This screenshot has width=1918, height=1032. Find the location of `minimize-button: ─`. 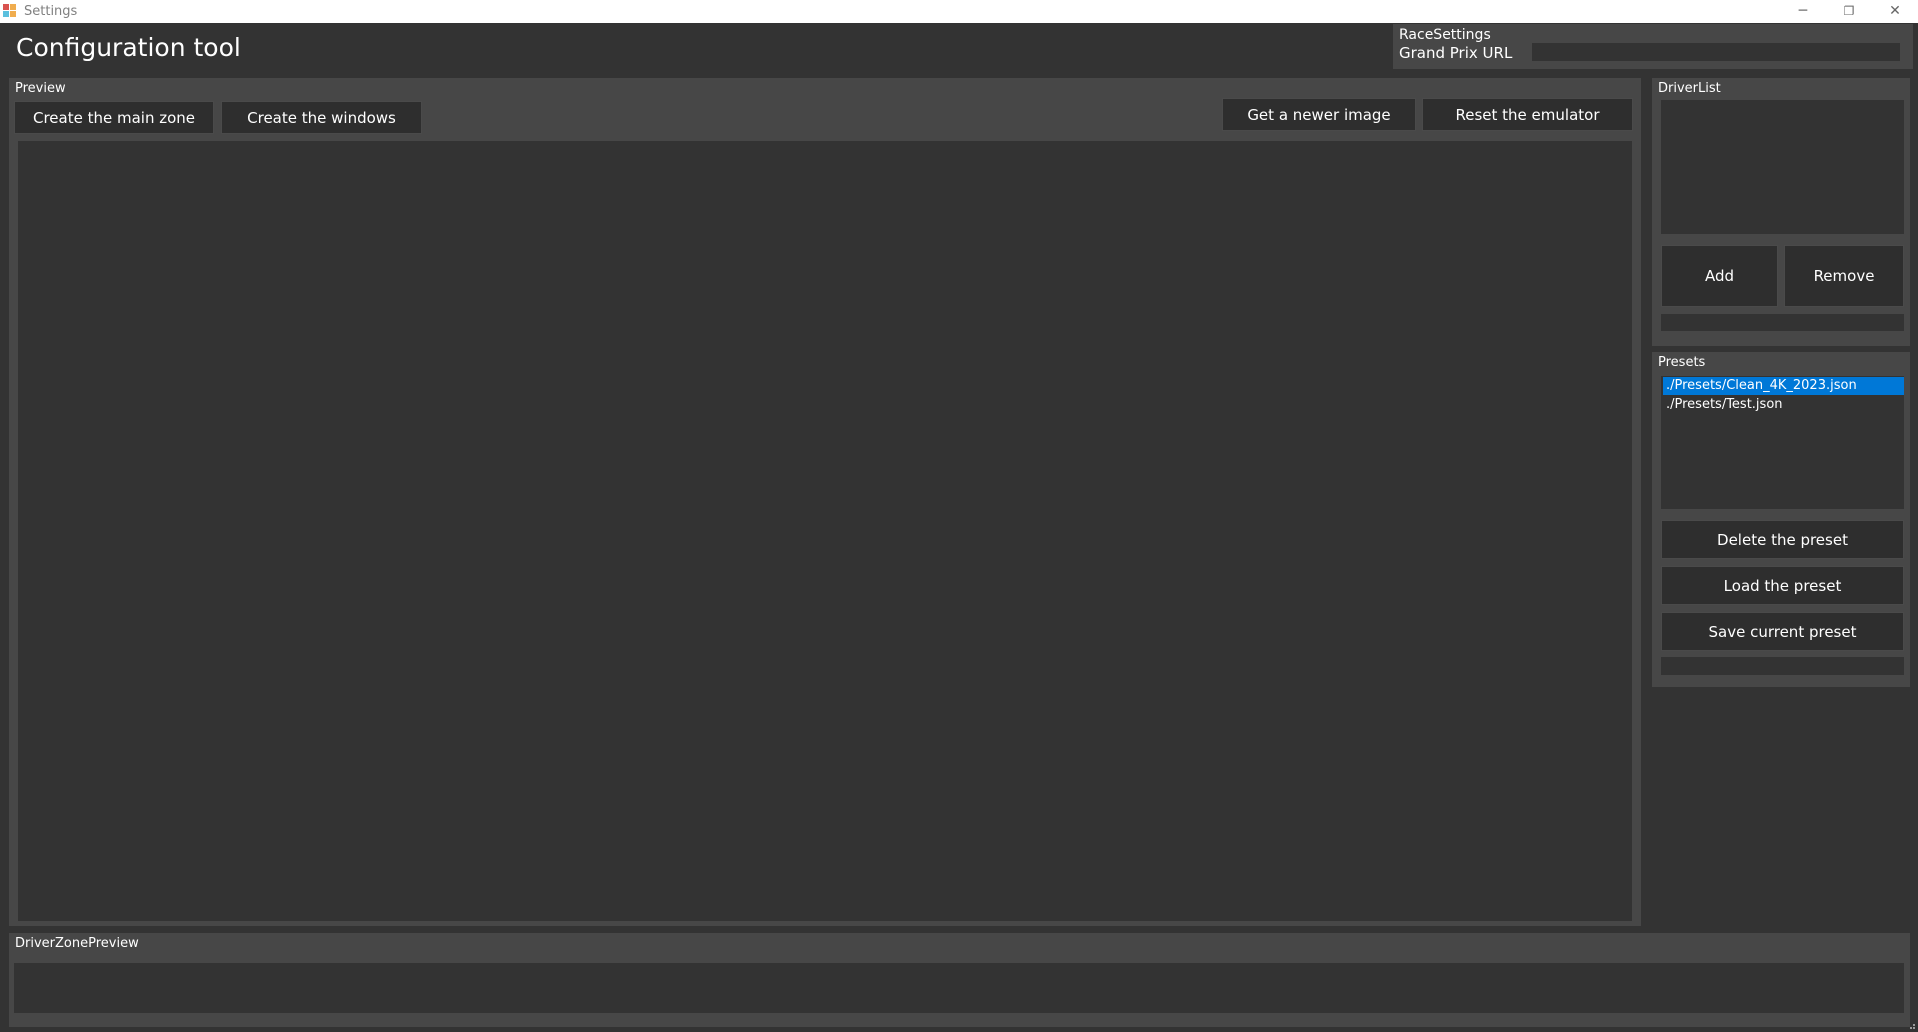

minimize-button: ─ is located at coordinates (1803, 11).